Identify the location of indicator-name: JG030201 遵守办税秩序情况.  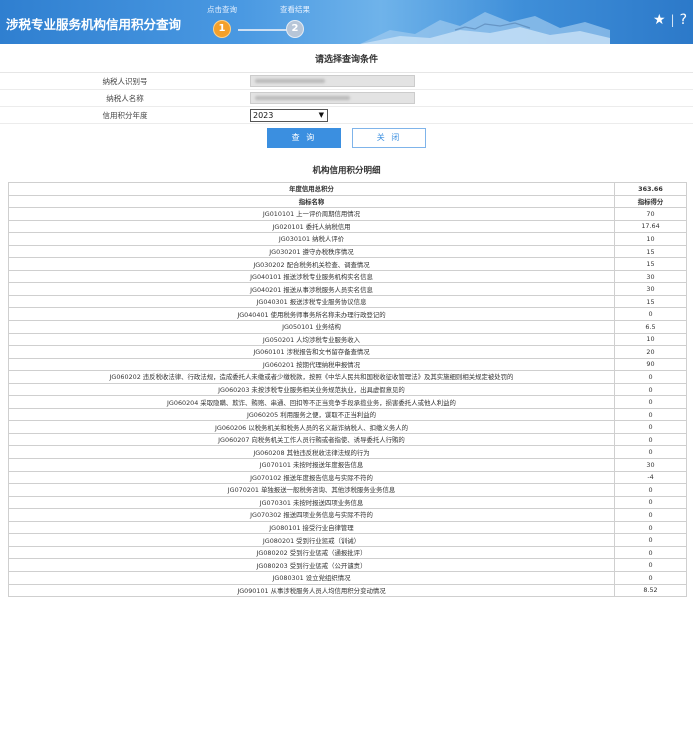
(311, 251).